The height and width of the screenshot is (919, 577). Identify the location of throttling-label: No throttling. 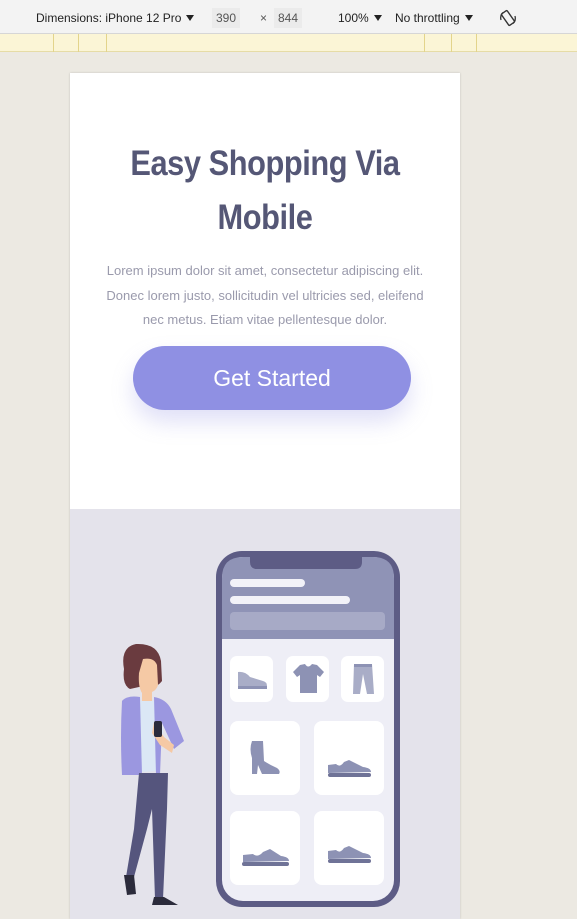
(427, 18).